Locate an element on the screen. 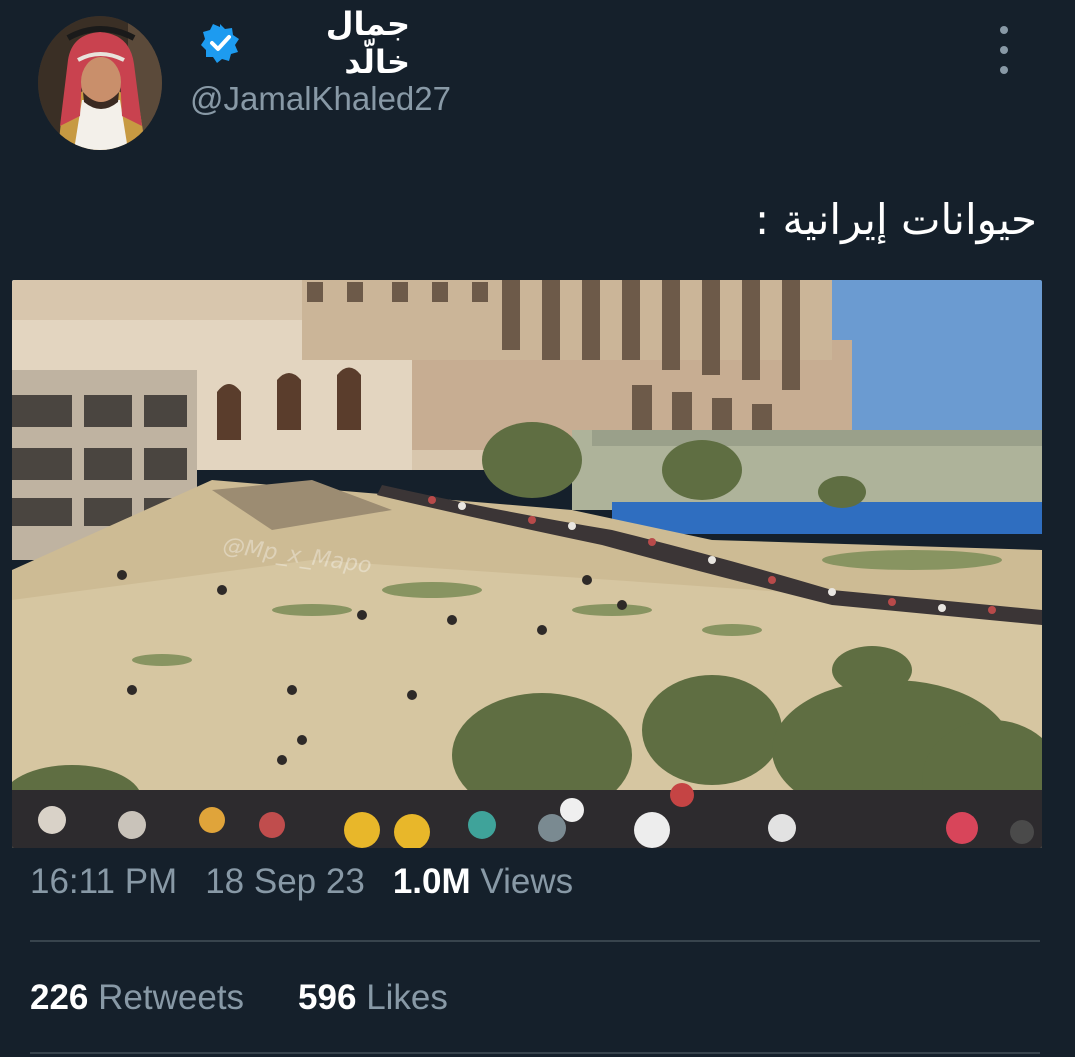 The image size is (1075, 1057). retweets-stat: 226 Retweets is located at coordinates (137, 997).